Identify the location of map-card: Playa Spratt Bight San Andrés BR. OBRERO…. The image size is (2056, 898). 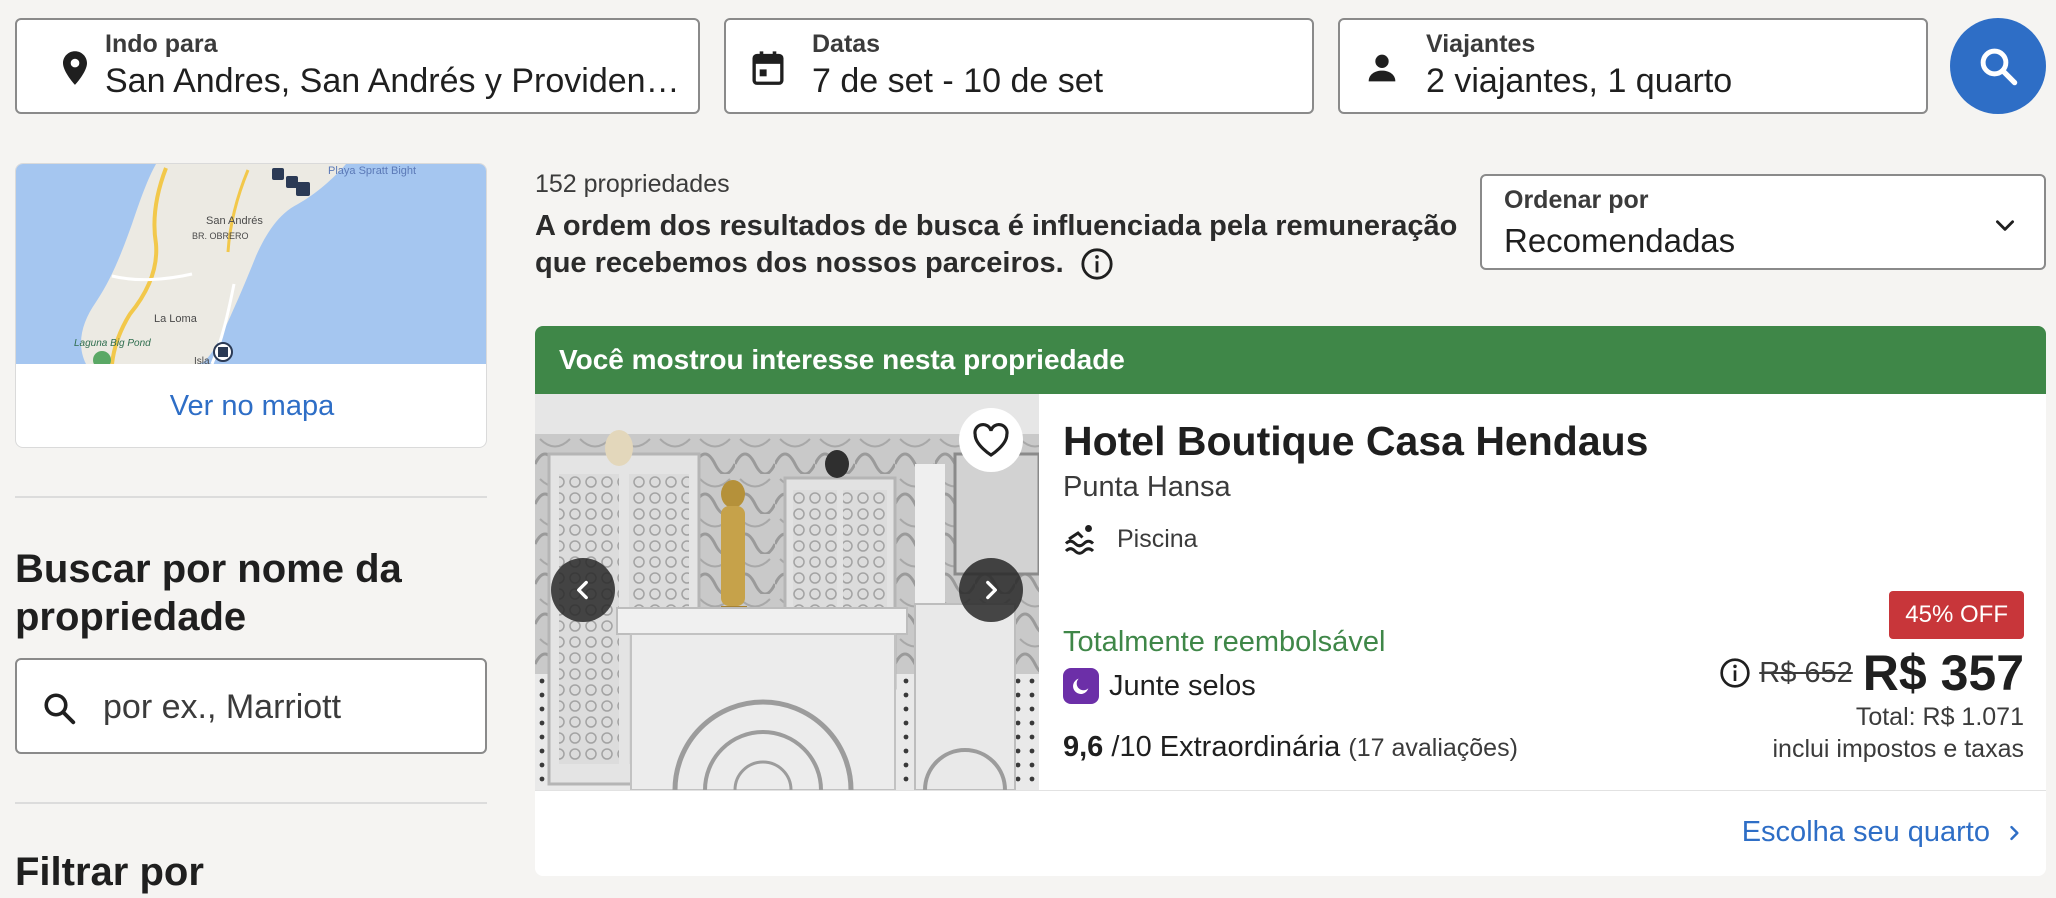
(251, 305).